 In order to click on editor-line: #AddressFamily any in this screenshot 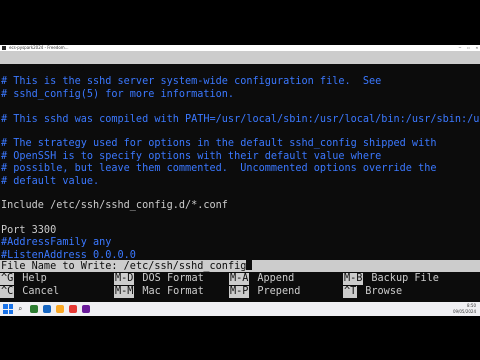, I will do `click(240, 243)`.